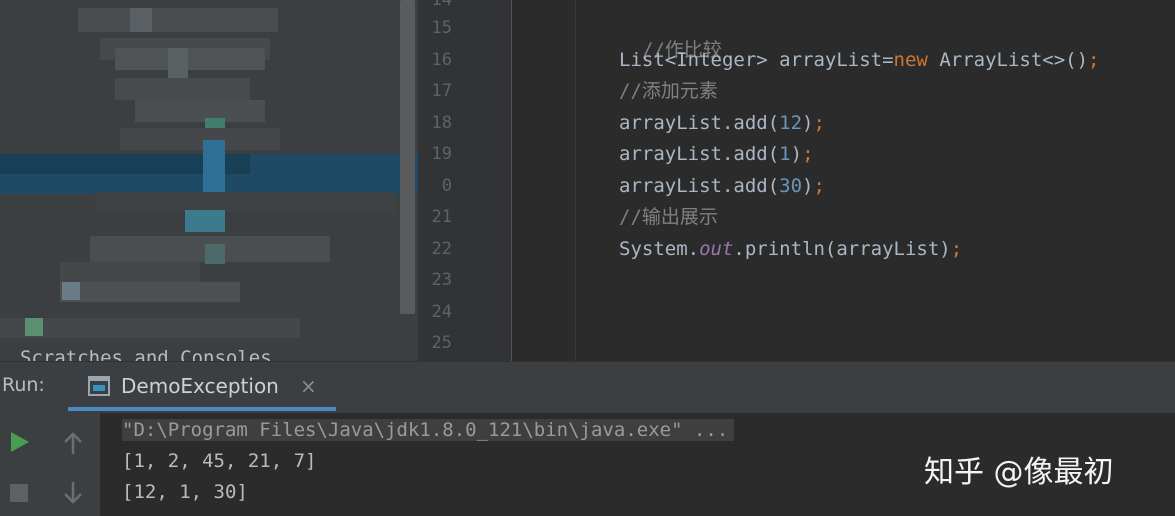 The image size is (1175, 516). Describe the element at coordinates (441, 5) in the screenshot. I see `line-number: 14` at that location.